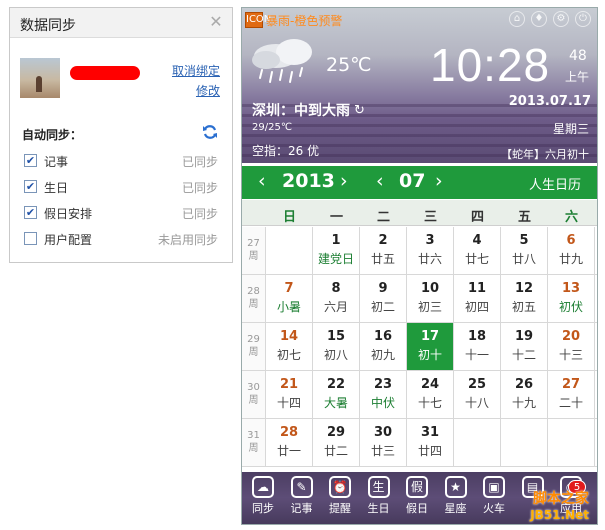 The image size is (605, 530). I want to click on day-cell: 9 初二, so click(383, 298).